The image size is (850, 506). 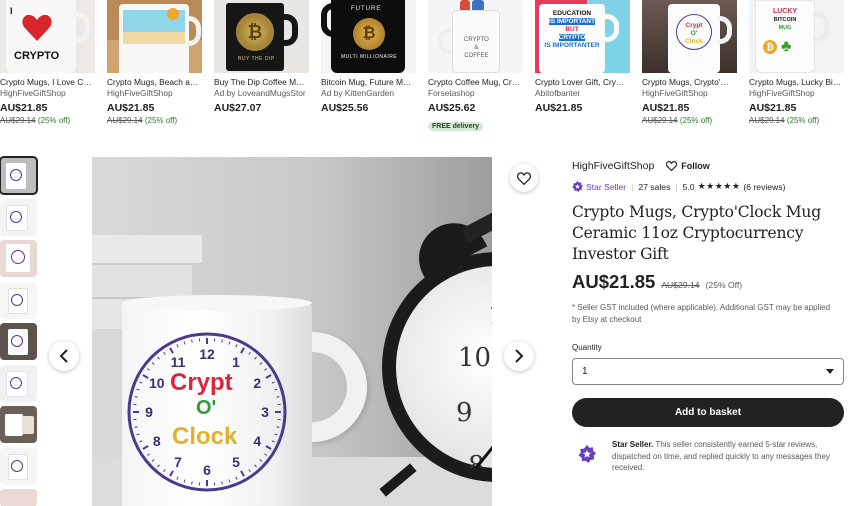 What do you see at coordinates (764, 187) in the screenshot?
I see `reviews-link: (6 reviews)` at bounding box center [764, 187].